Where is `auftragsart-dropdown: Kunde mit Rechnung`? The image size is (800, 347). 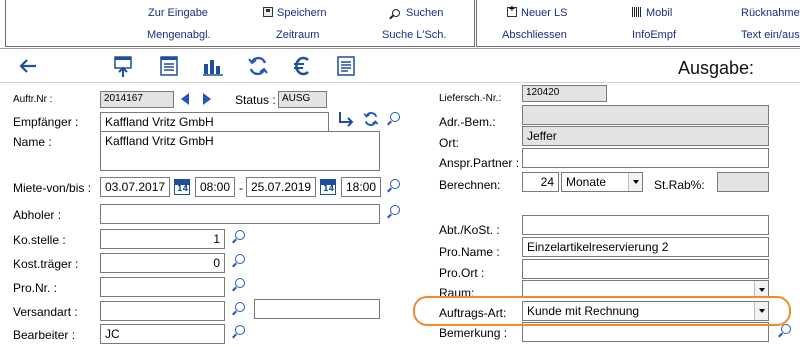 auftragsart-dropdown: Kunde mit Rechnung is located at coordinates (645, 311).